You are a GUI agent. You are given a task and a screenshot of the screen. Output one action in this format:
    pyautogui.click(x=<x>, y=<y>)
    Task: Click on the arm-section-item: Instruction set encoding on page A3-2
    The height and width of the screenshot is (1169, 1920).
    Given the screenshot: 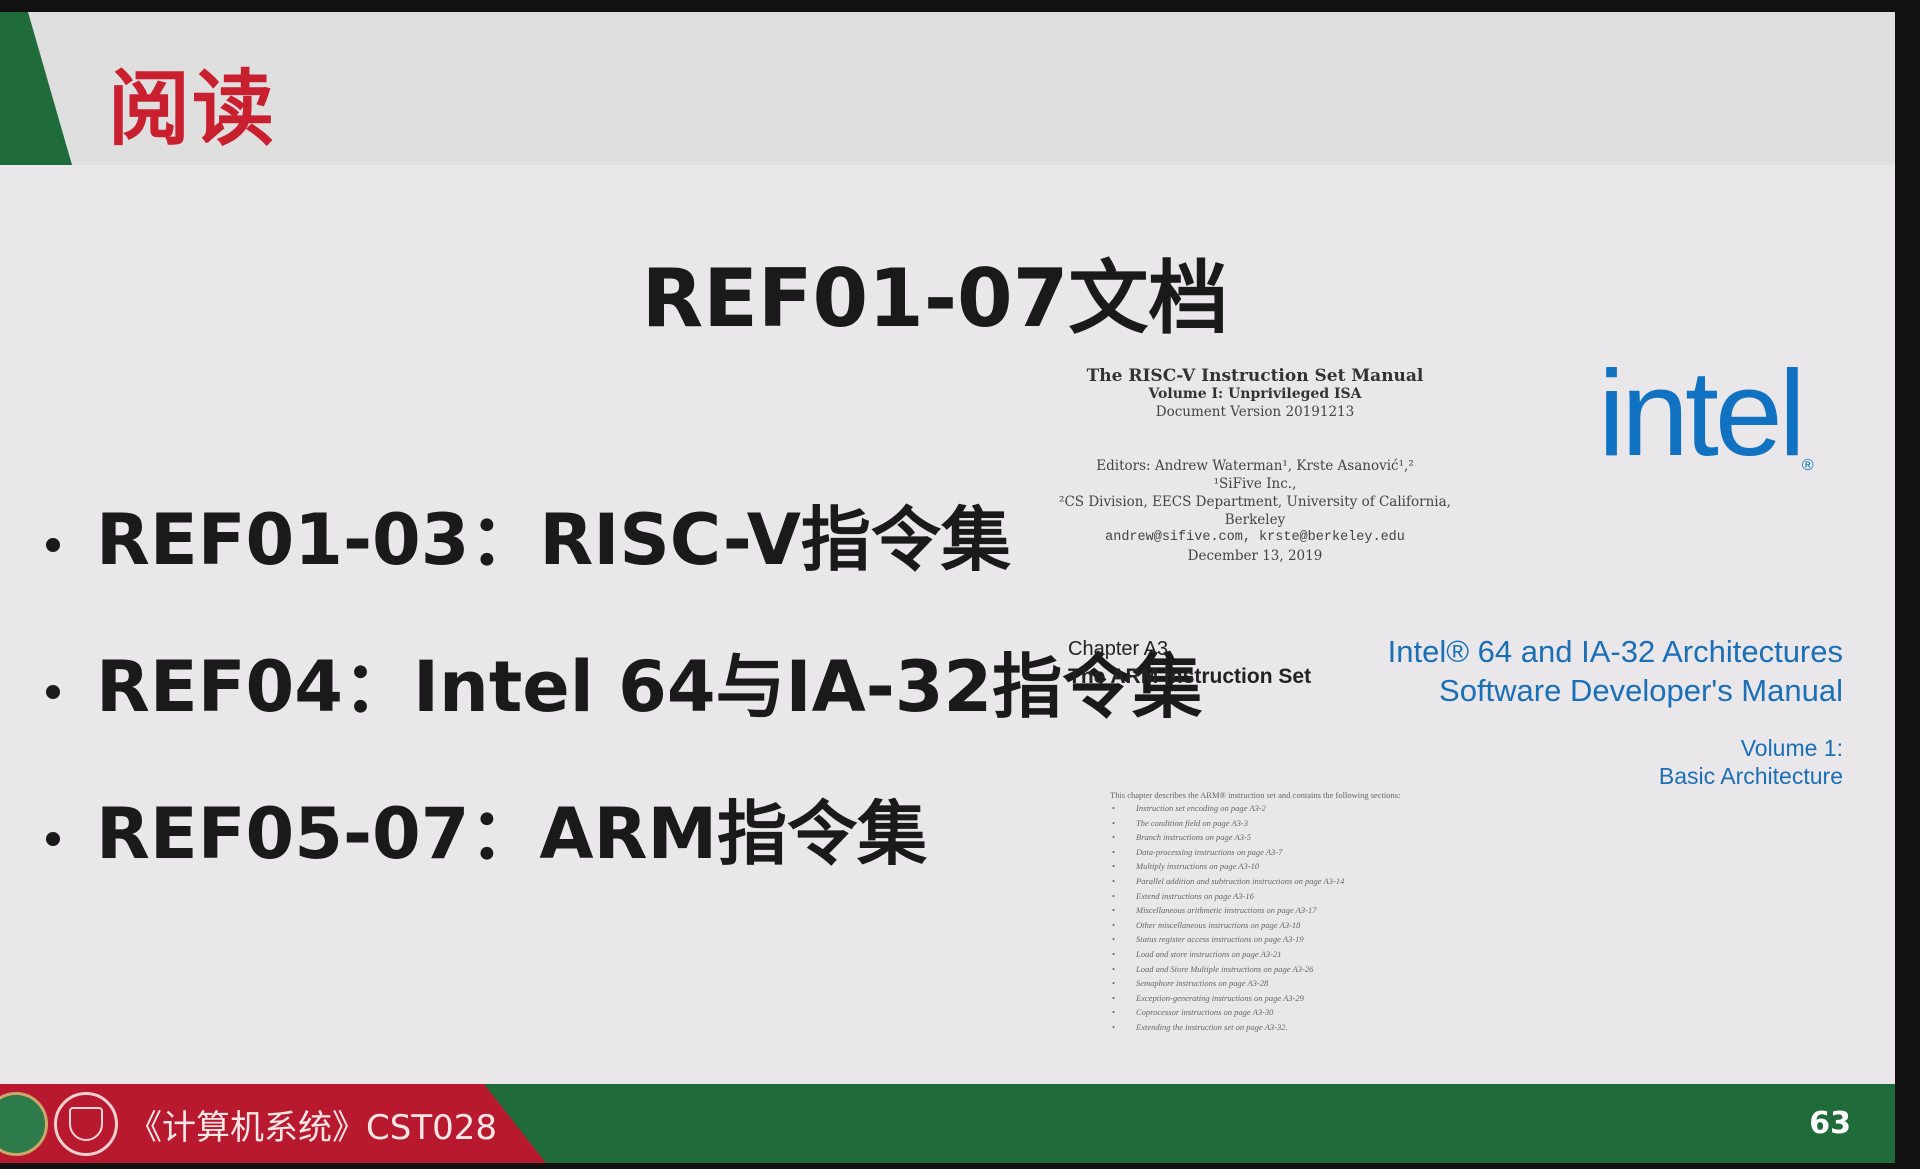 What is the action you would take?
    pyautogui.click(x=1255, y=810)
    